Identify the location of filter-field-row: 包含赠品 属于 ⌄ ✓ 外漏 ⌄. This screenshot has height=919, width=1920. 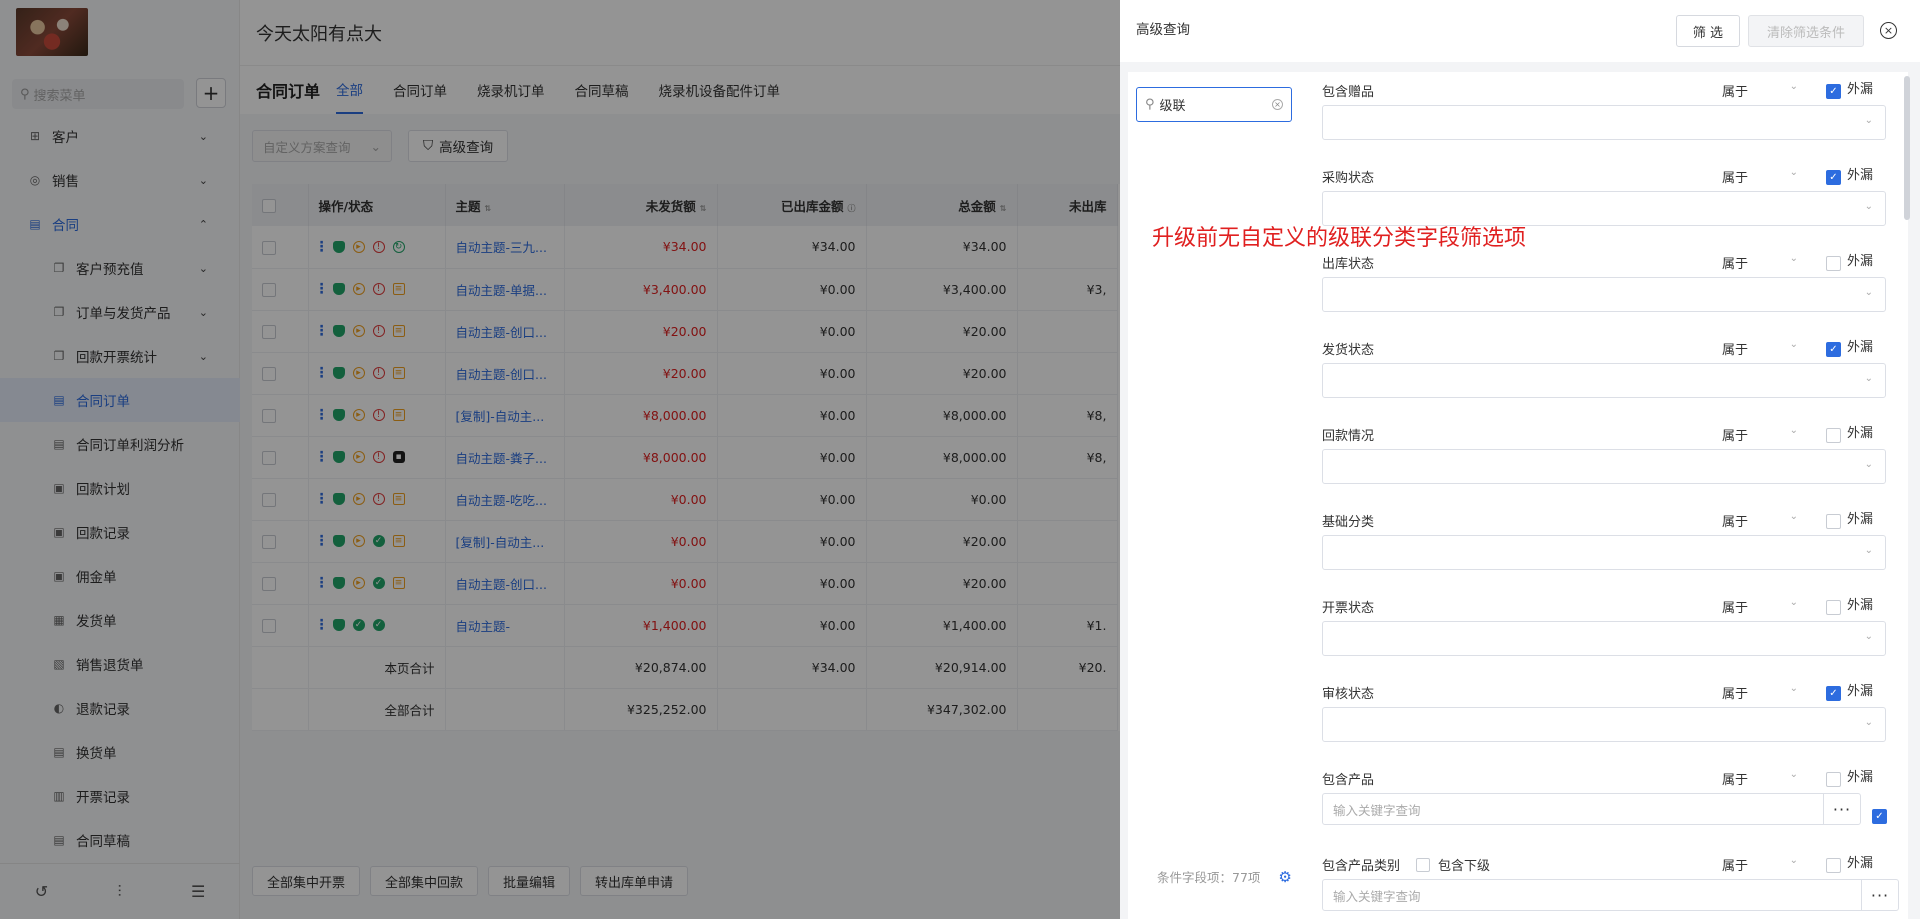
(1608, 115).